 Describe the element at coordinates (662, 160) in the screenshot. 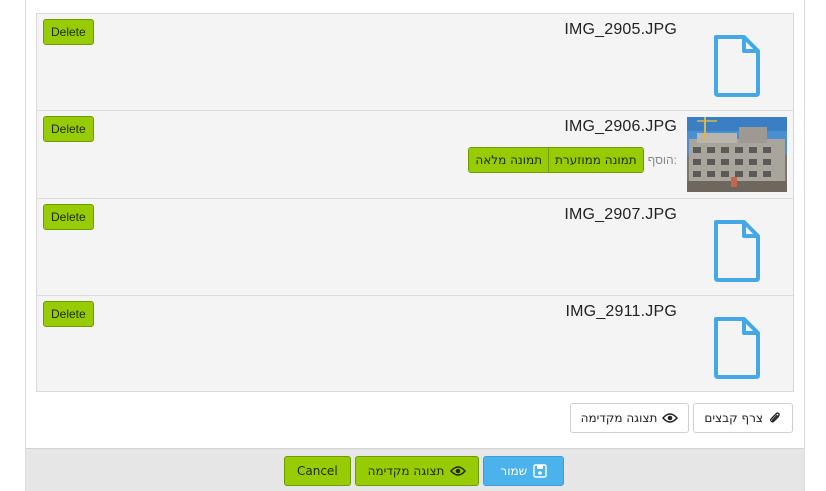

I see `insert-label: הוסף:` at that location.